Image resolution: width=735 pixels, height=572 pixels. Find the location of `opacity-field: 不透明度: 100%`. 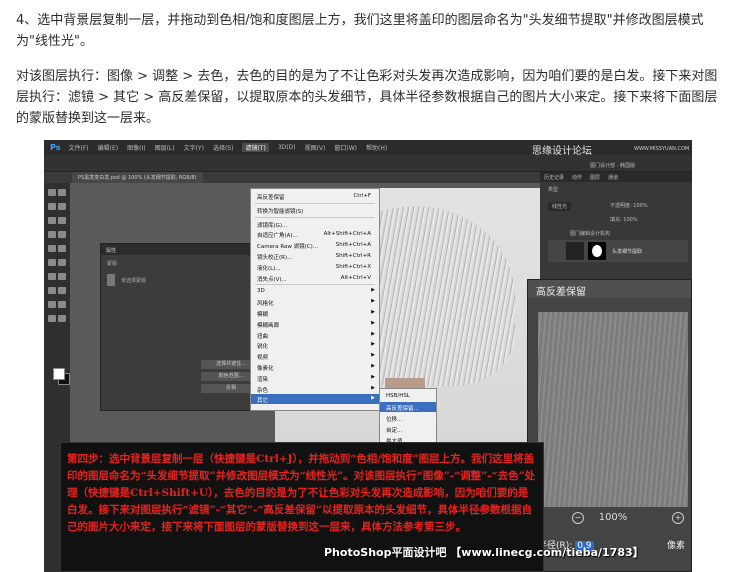

opacity-field: 不透明度: 100% is located at coordinates (629, 205).